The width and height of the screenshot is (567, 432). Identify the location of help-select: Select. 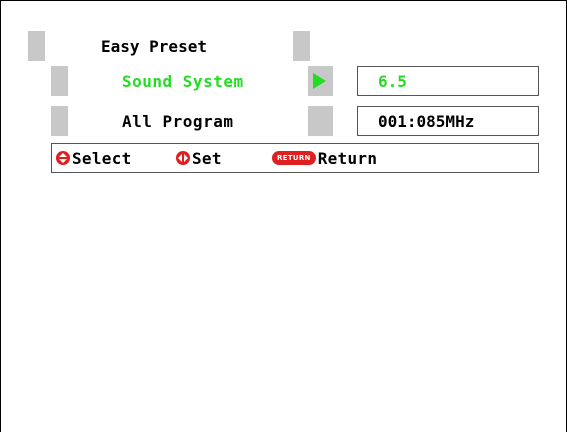
(94, 158).